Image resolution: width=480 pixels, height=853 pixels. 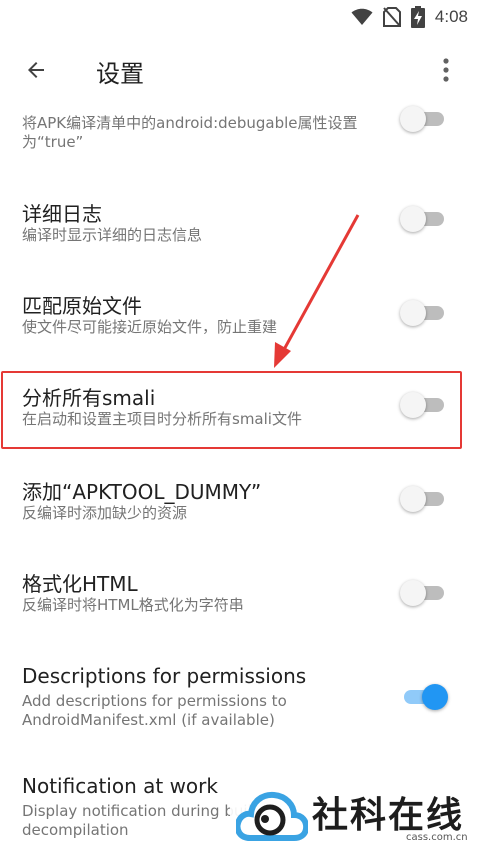 What do you see at coordinates (120, 786) in the screenshot?
I see `setting-title: Notification at work` at bounding box center [120, 786].